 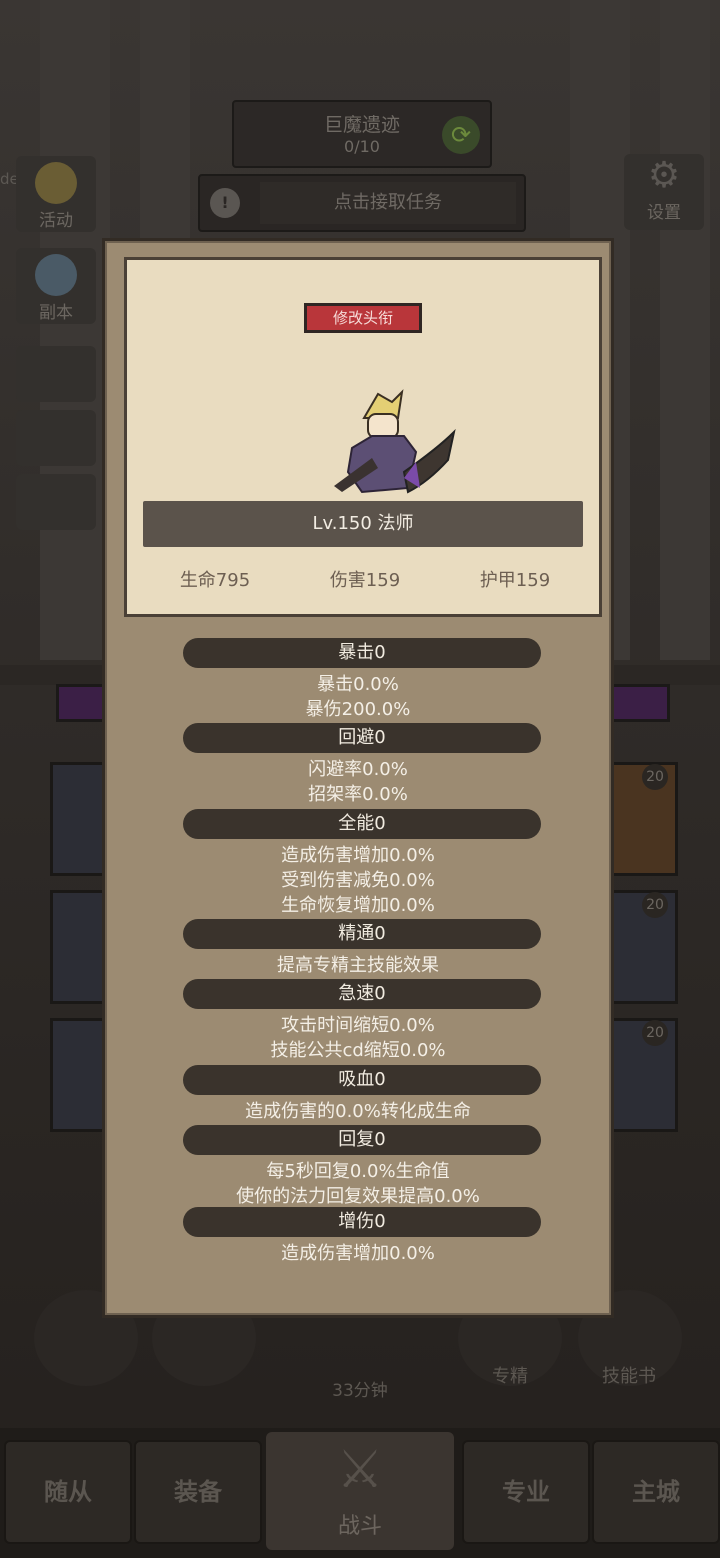 What do you see at coordinates (215, 580) in the screenshot?
I see `stat-life: 生命795` at bounding box center [215, 580].